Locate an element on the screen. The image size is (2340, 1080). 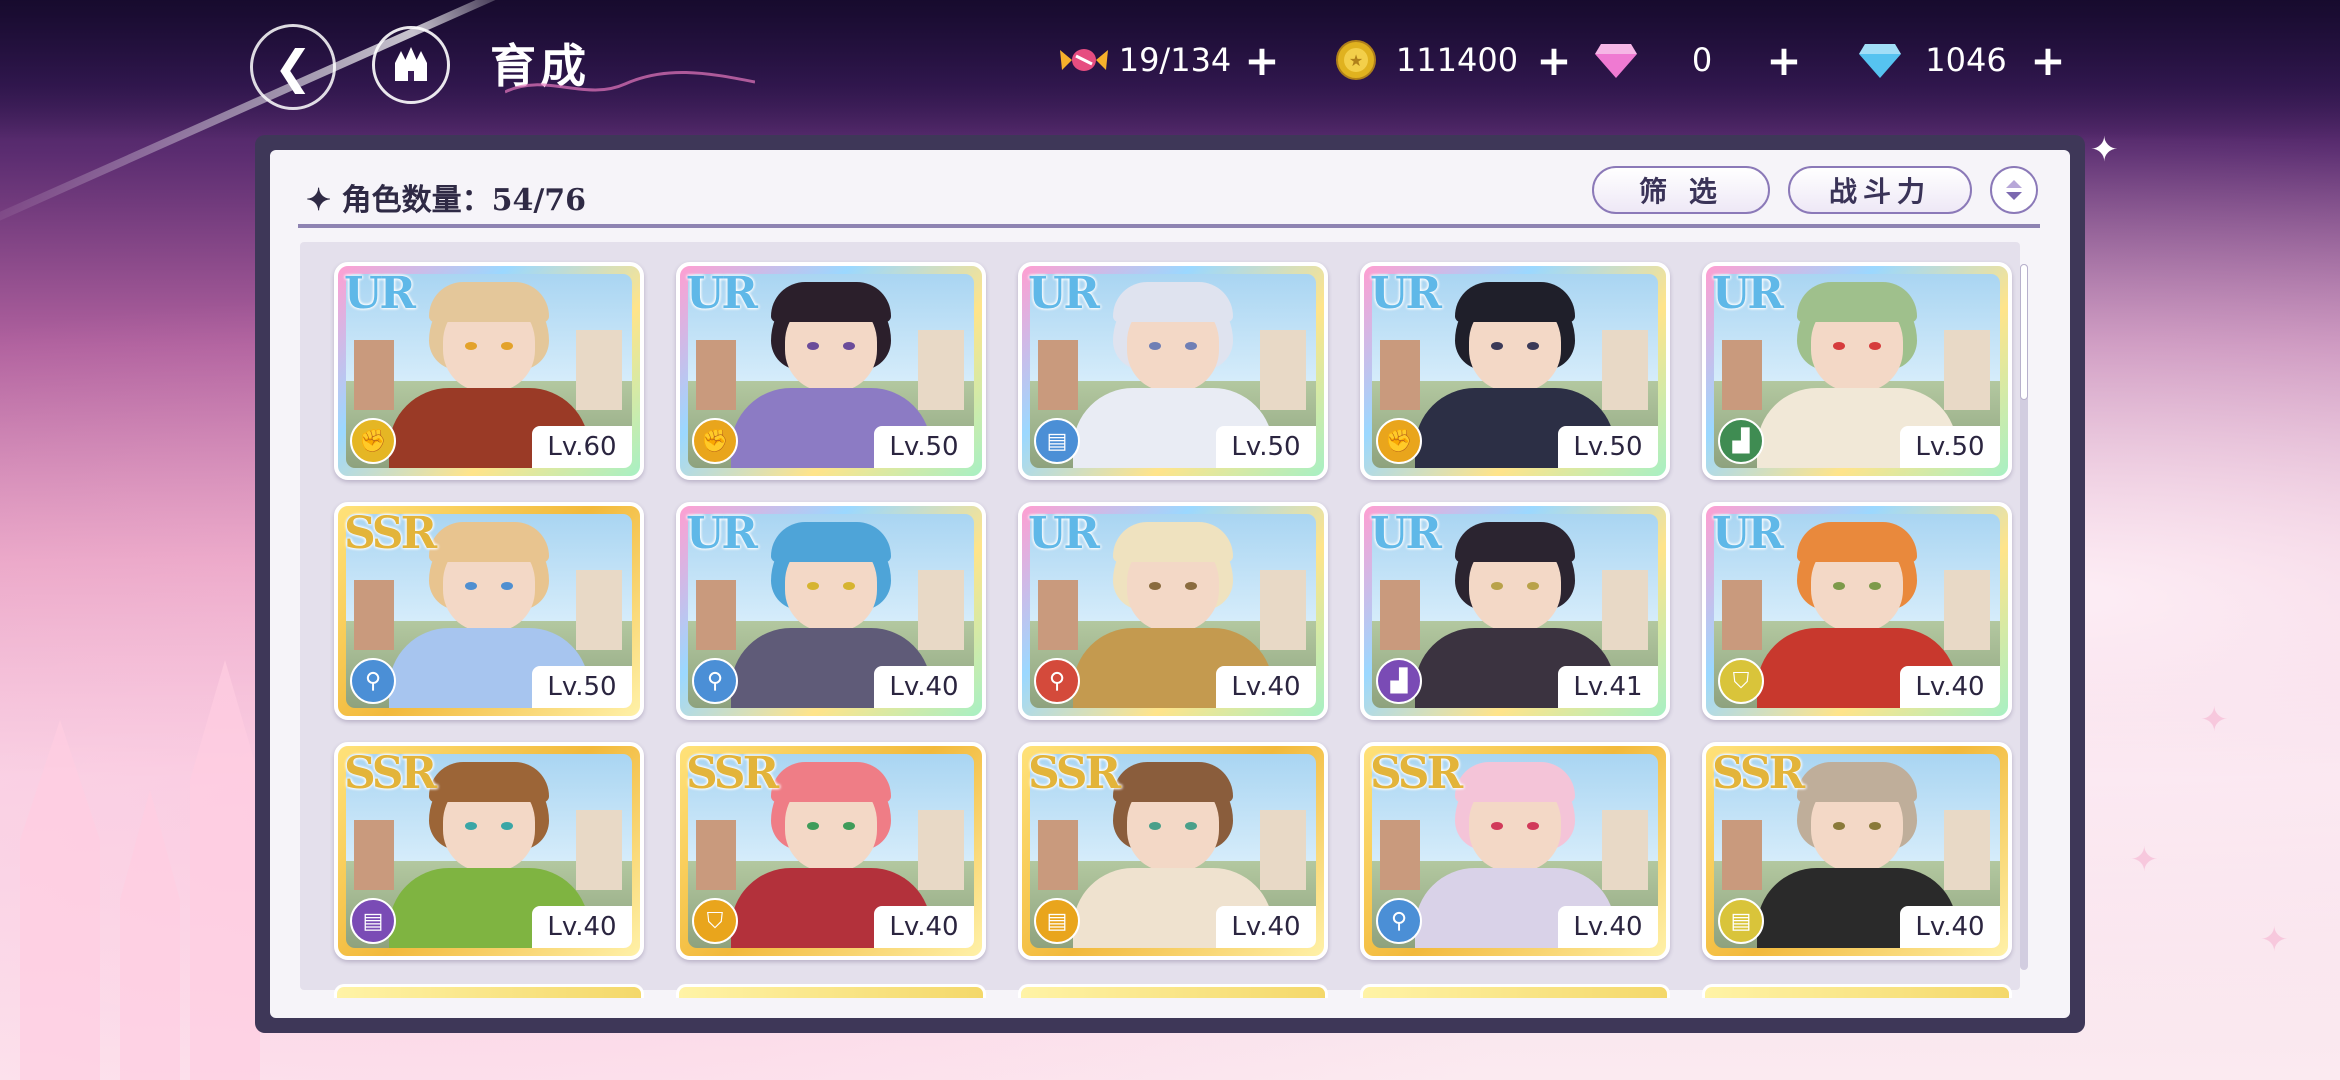
blue-gem-resource: 1046 + is located at coordinates (1962, 60).